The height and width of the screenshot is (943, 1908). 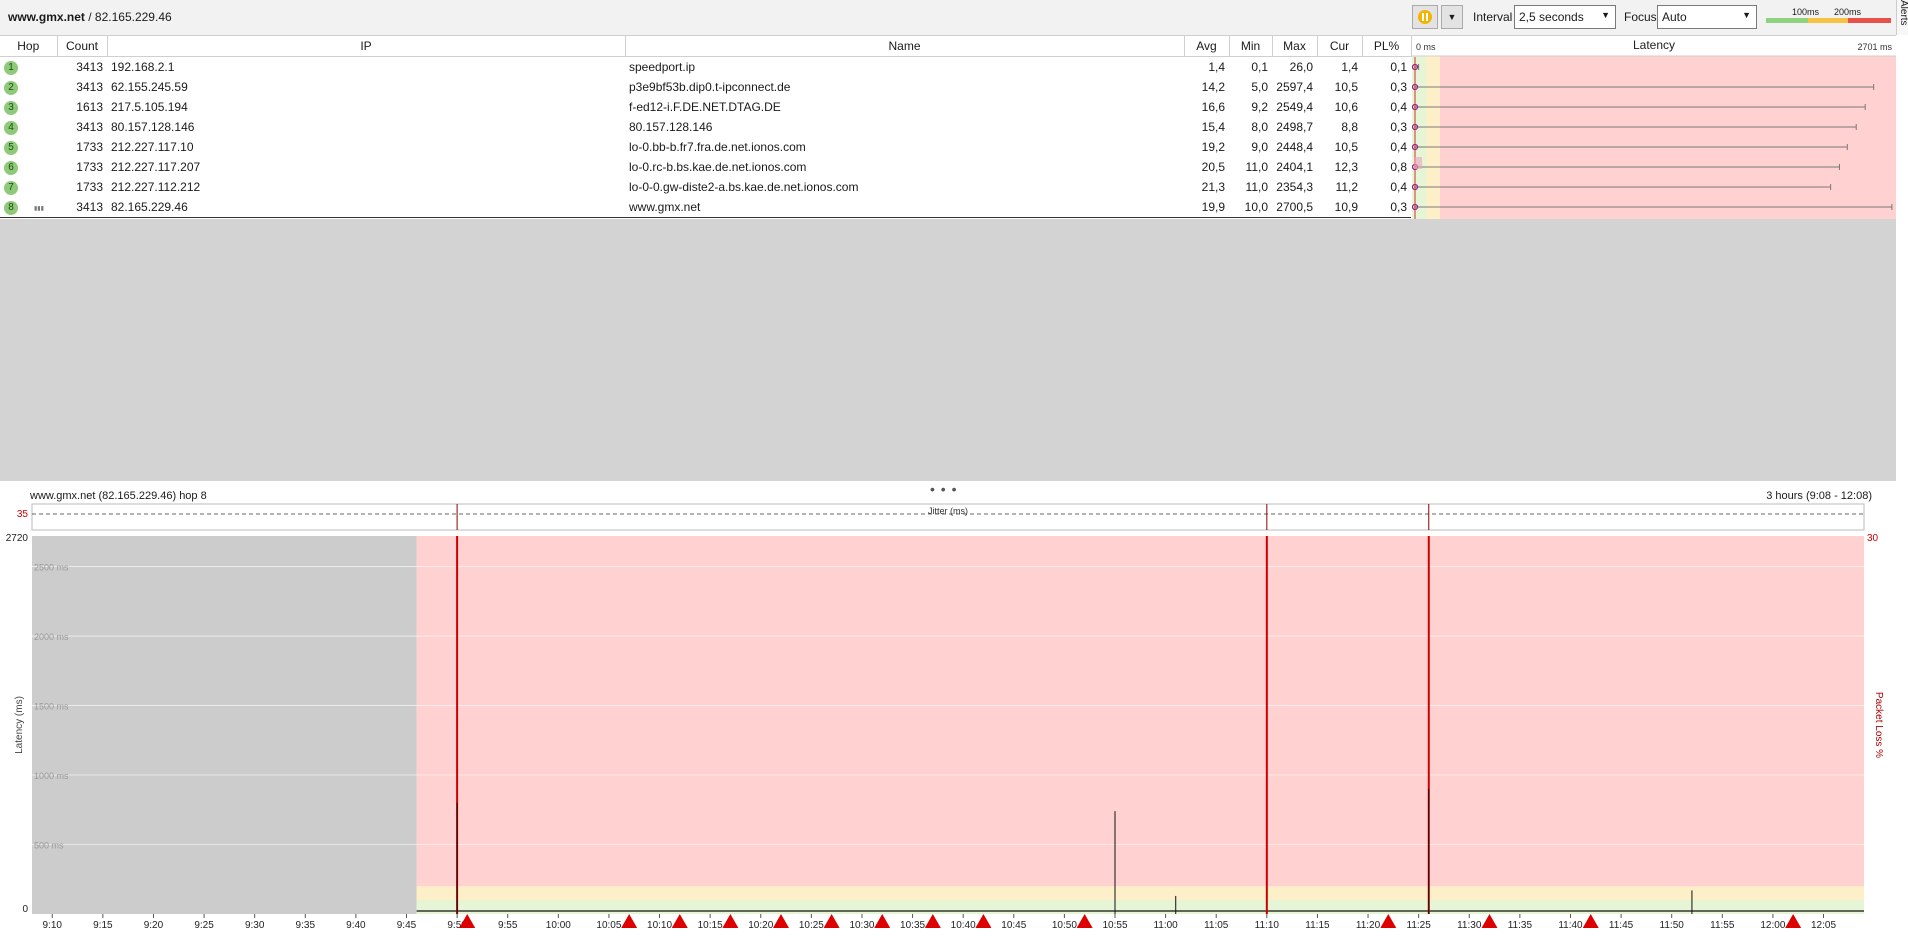 What do you see at coordinates (1772, 925) in the screenshot?
I see `x-tick-label: 12:00` at bounding box center [1772, 925].